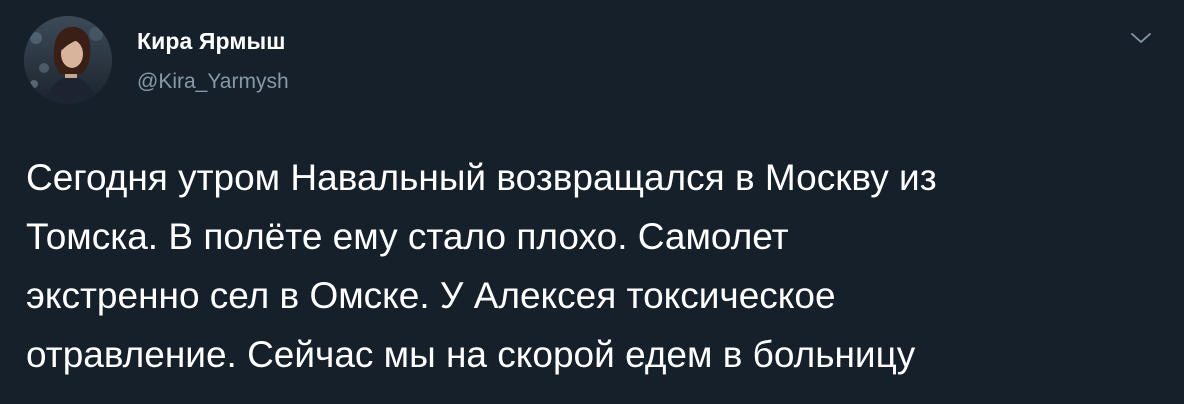 The height and width of the screenshot is (404, 1184). I want to click on author-display-name: Кира Ярмыш, so click(211, 41).